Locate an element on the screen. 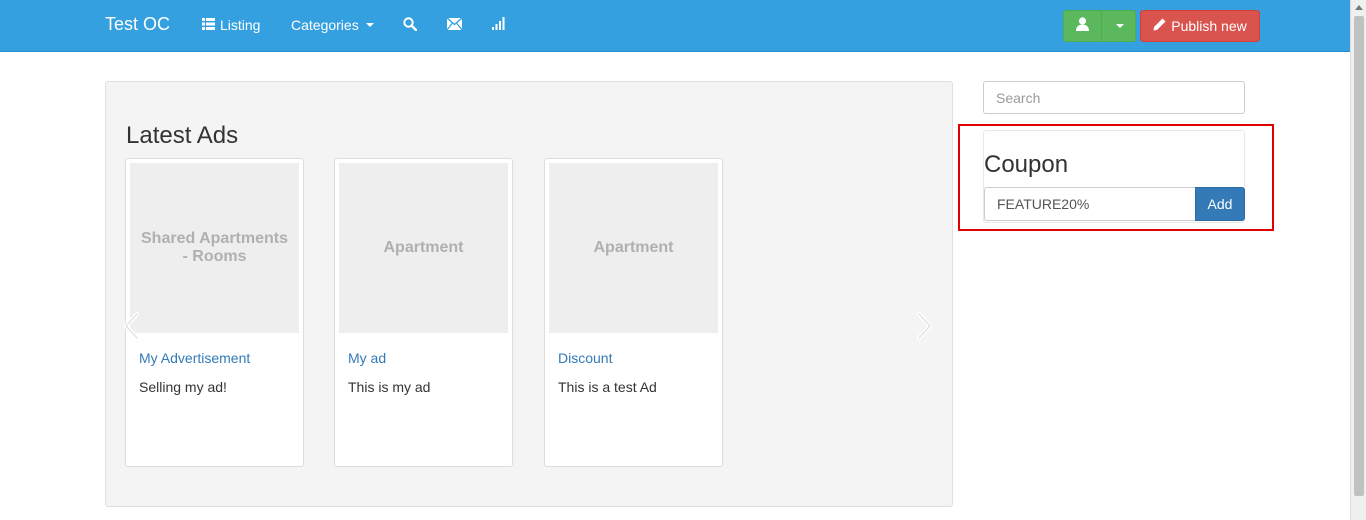 Image resolution: width=1366 pixels, height=520 pixels. user-button is located at coordinates (1083, 26).